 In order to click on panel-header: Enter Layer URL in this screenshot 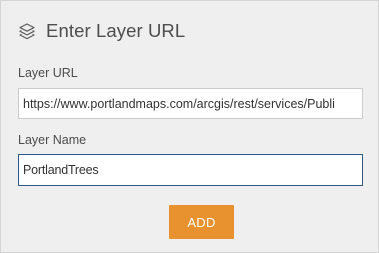, I will do `click(101, 31)`.